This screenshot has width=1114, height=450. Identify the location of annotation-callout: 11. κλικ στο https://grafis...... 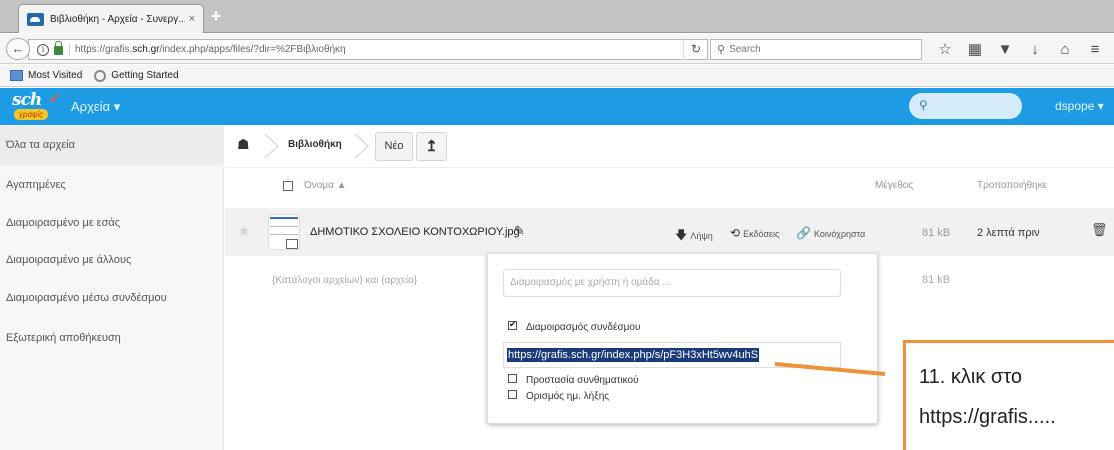
(1008, 395).